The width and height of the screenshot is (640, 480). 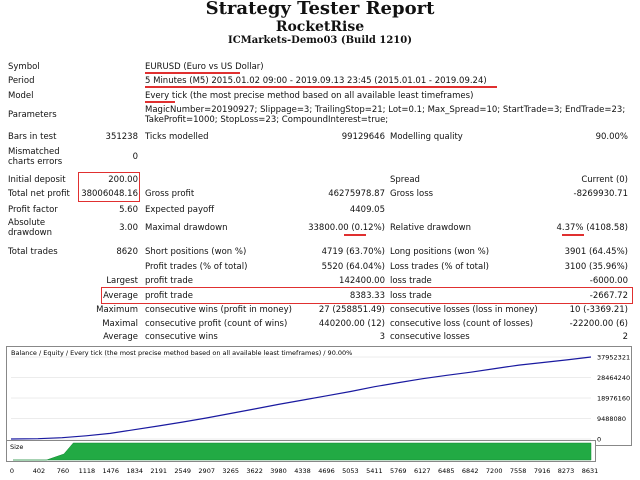 I want to click on profit-trades-value: 5520 (64.04%), so click(x=353, y=267).